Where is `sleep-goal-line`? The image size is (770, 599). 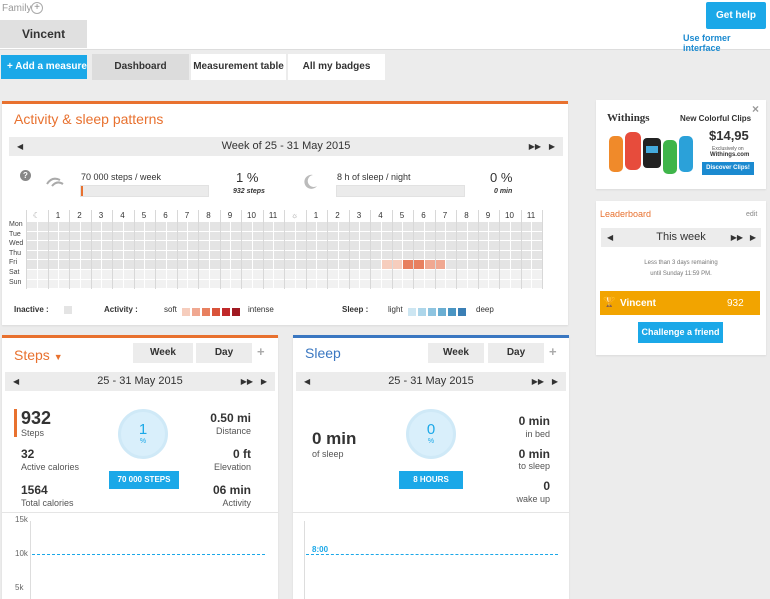 sleep-goal-line is located at coordinates (432, 554).